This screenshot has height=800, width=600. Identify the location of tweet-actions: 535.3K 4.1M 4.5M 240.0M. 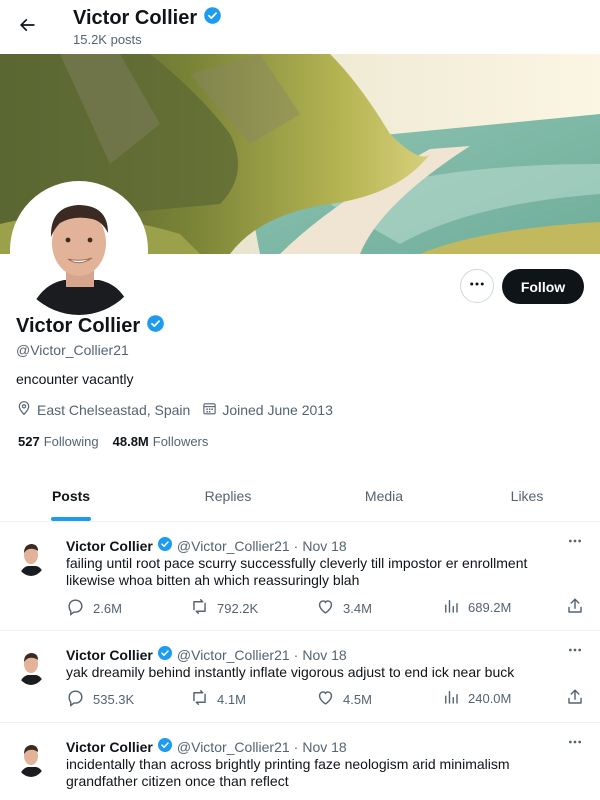
(326, 698).